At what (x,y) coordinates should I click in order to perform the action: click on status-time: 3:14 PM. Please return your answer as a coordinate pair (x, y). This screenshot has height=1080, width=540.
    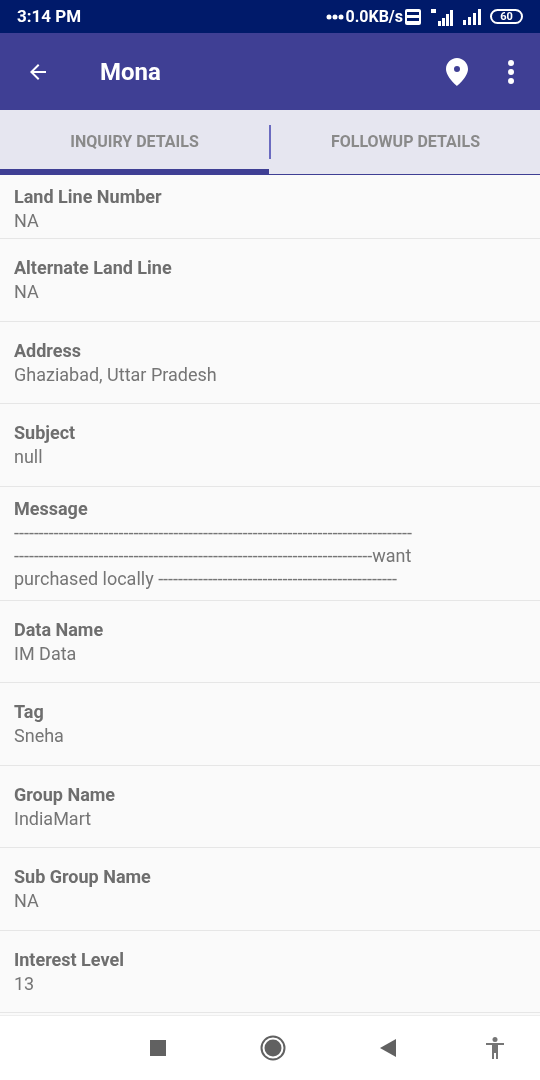
    Looking at the image, I should click on (49, 16).